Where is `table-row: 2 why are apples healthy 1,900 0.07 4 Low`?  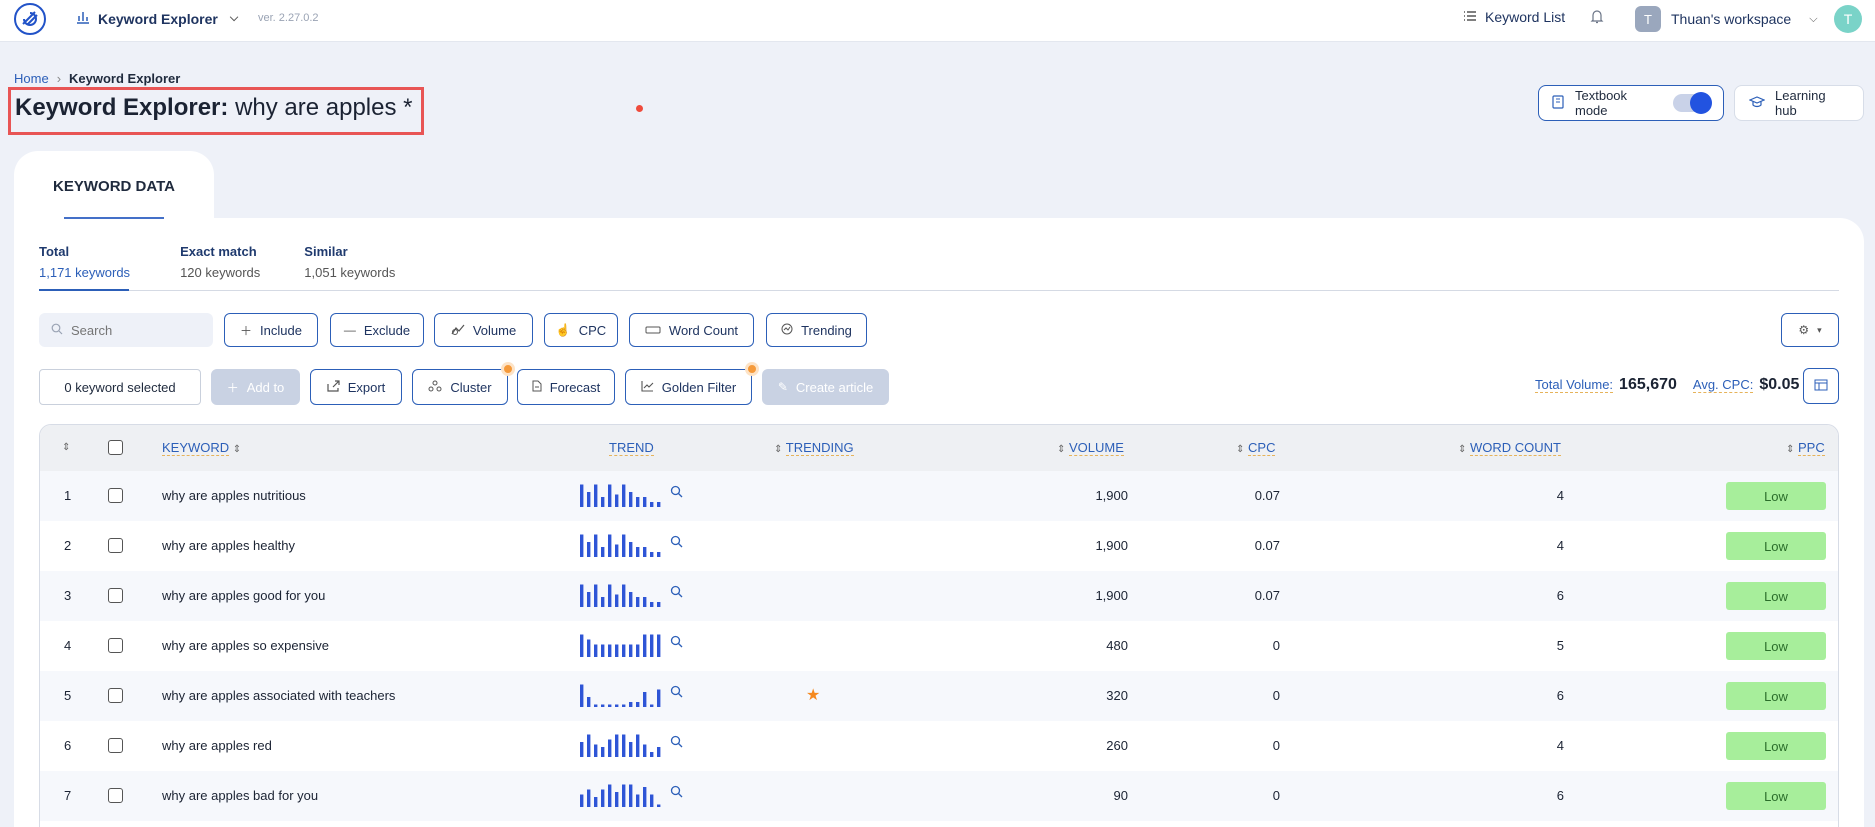
table-row: 2 why are apples healthy 1,900 0.07 4 Low is located at coordinates (939, 546).